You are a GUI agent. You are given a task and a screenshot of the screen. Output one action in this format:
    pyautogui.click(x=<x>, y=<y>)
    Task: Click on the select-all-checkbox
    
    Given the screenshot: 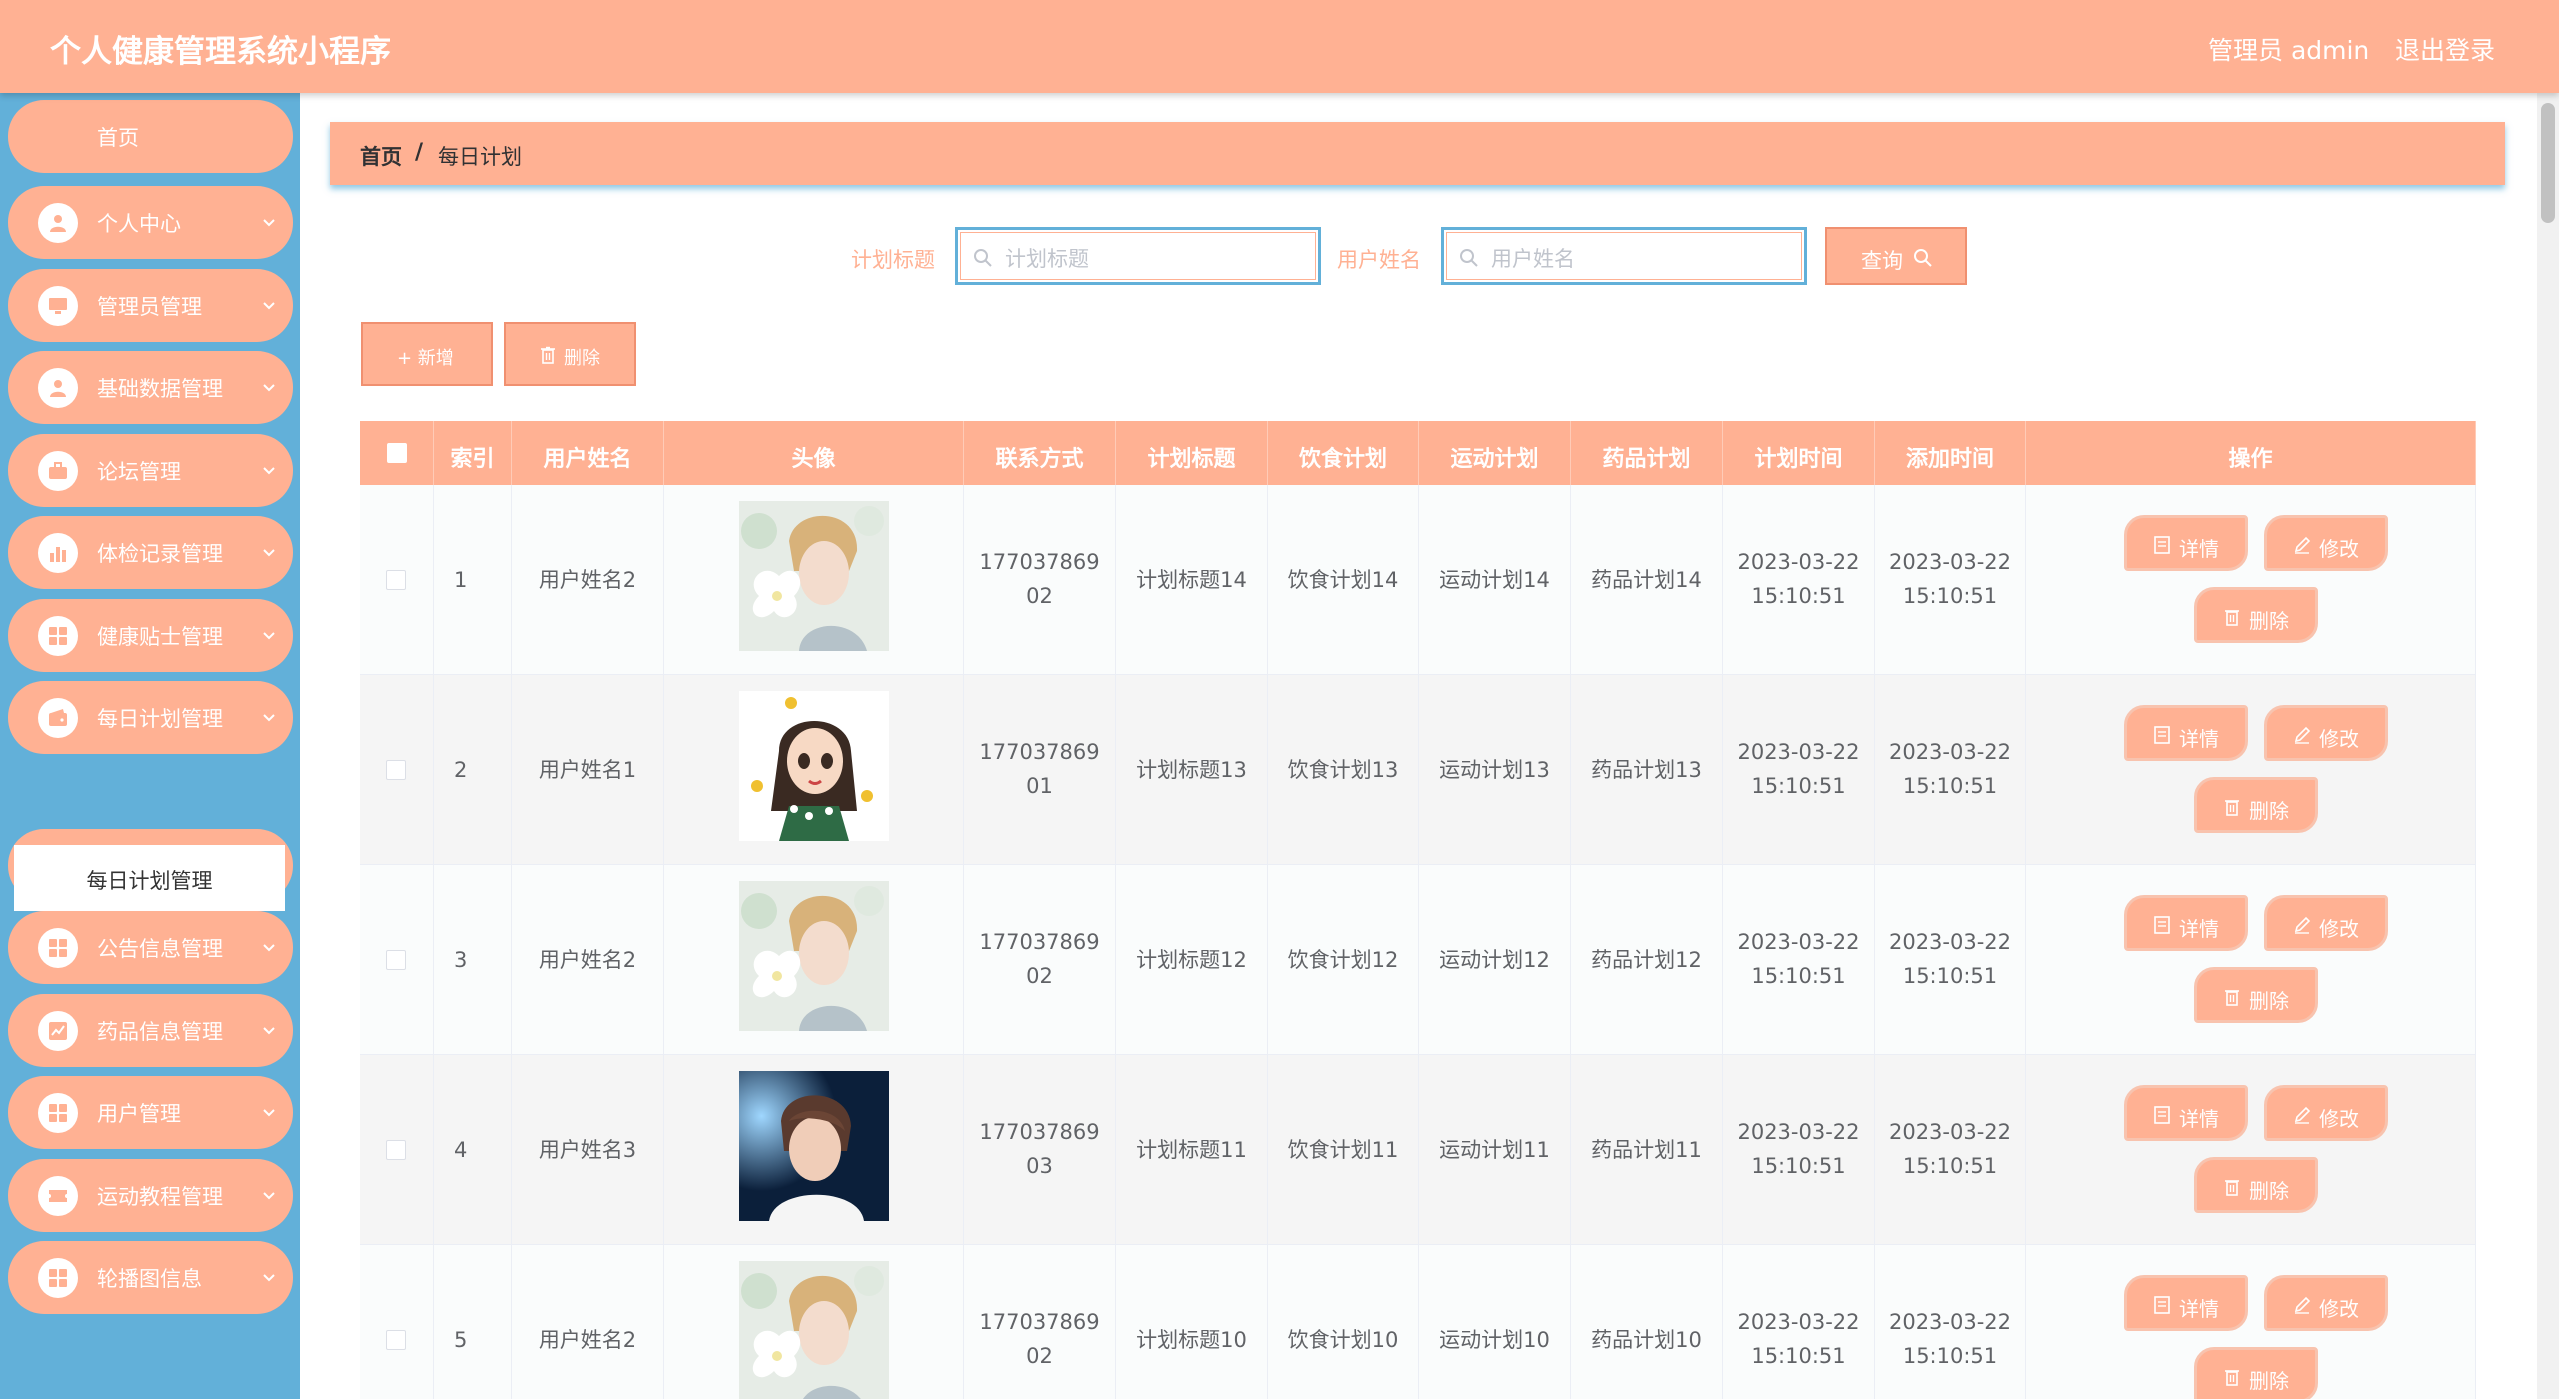 What is the action you would take?
    pyautogui.click(x=397, y=453)
    